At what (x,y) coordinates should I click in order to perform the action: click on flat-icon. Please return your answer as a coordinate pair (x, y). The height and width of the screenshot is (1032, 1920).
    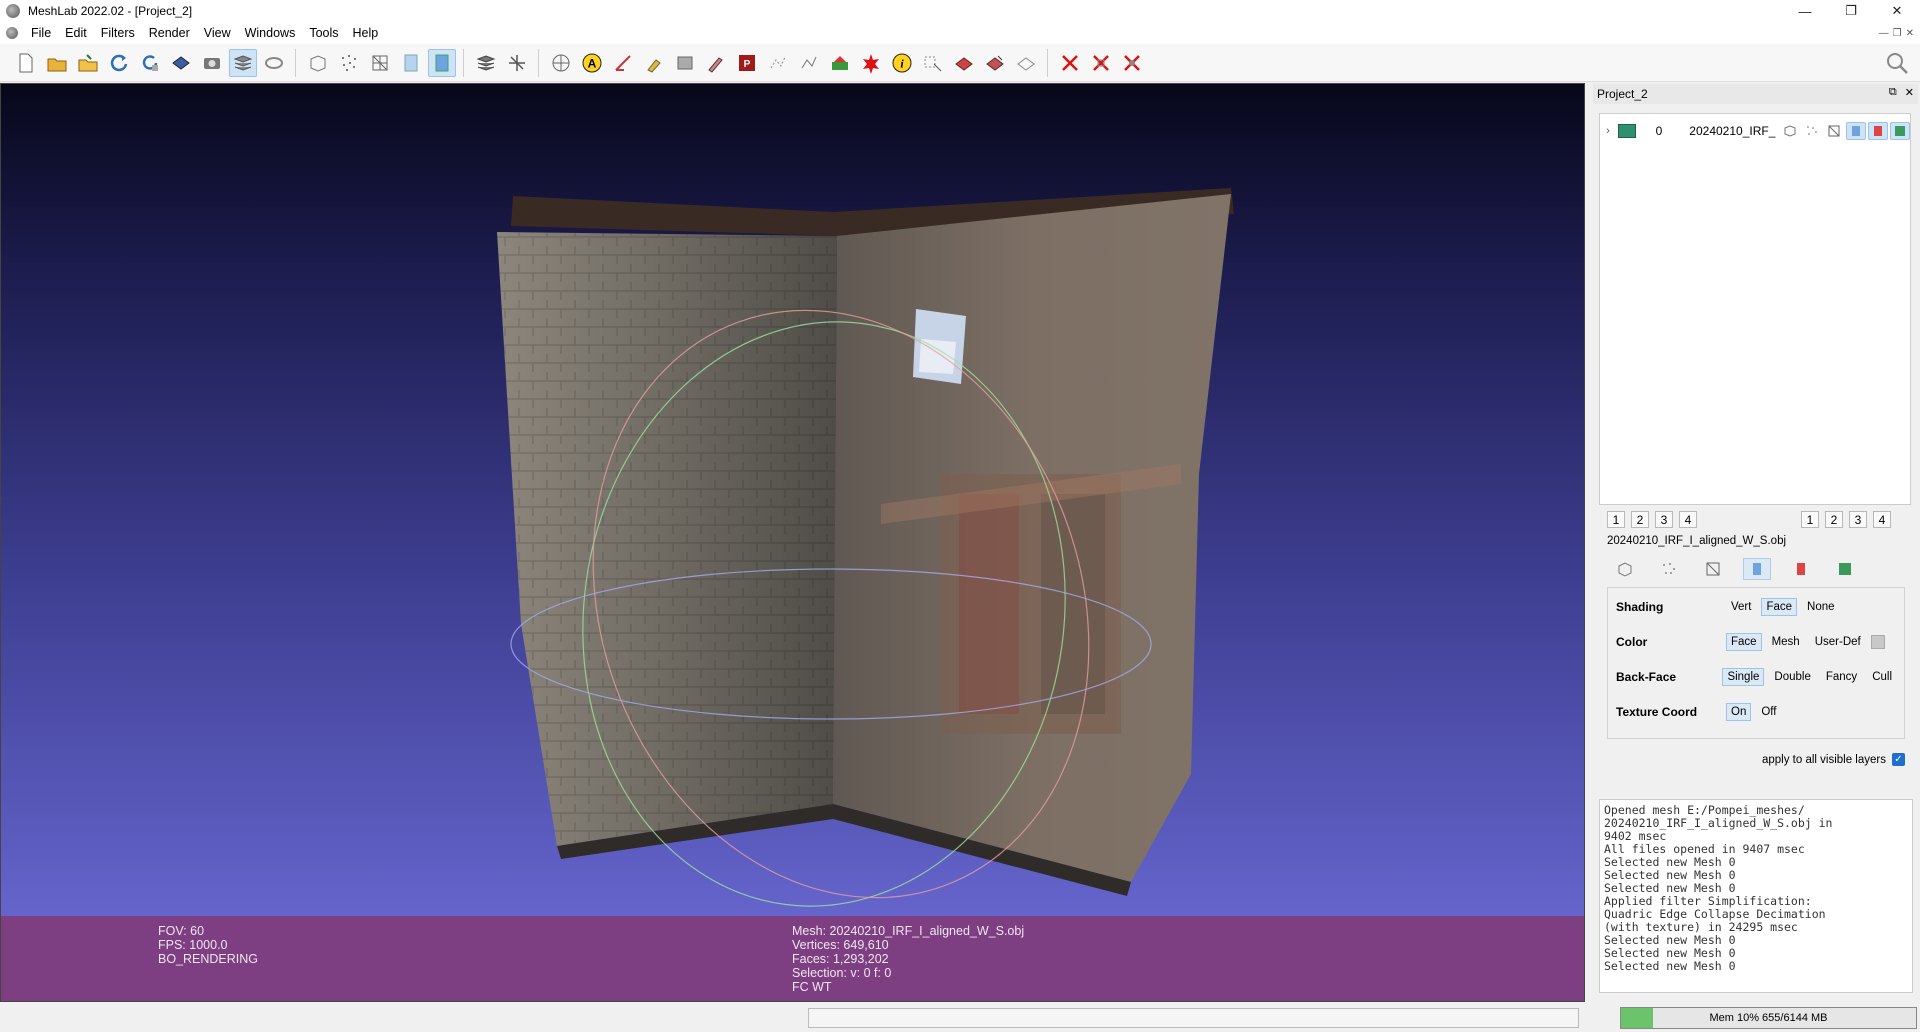
    Looking at the image, I should click on (411, 63).